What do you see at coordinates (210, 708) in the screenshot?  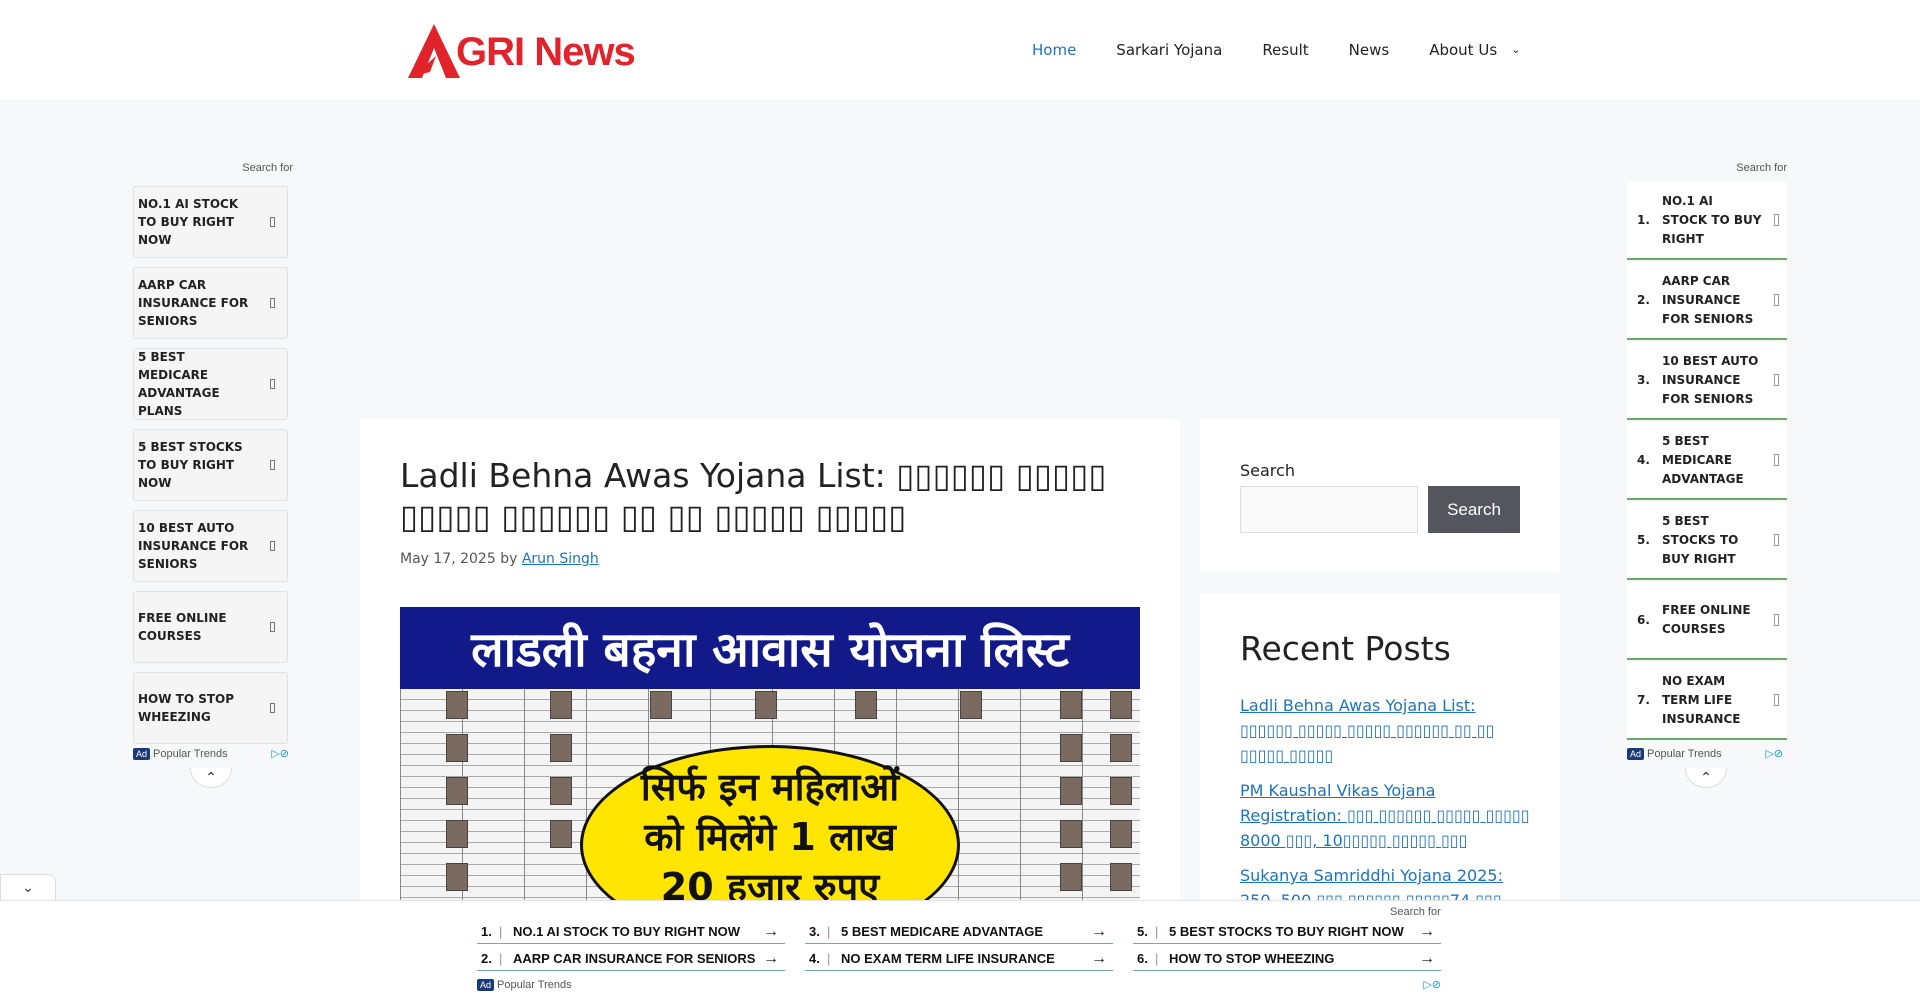 I see `left-ad-item: HOW TO STOP WHEEZING` at bounding box center [210, 708].